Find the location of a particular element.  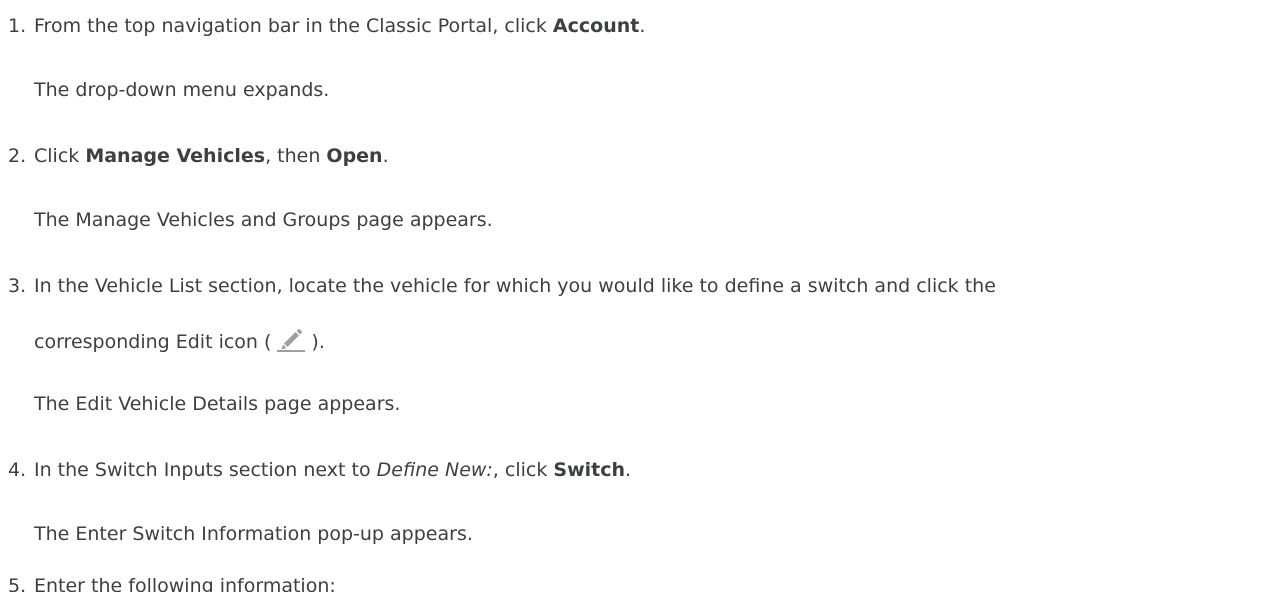

step-number: 2. is located at coordinates (17, 156).